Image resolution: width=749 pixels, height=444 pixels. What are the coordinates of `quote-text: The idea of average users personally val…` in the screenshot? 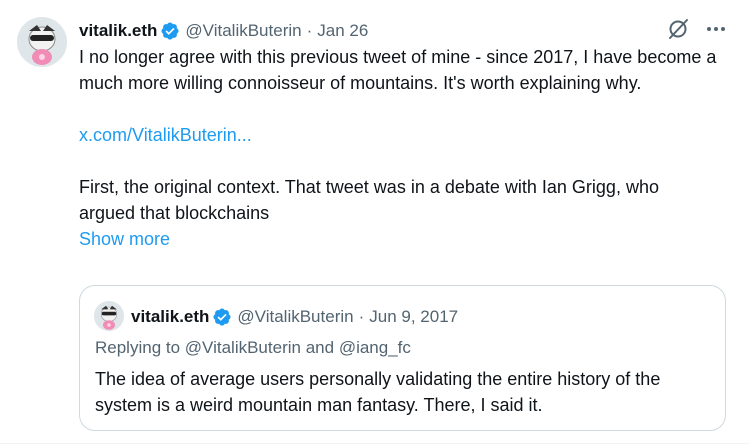 It's located at (378, 392).